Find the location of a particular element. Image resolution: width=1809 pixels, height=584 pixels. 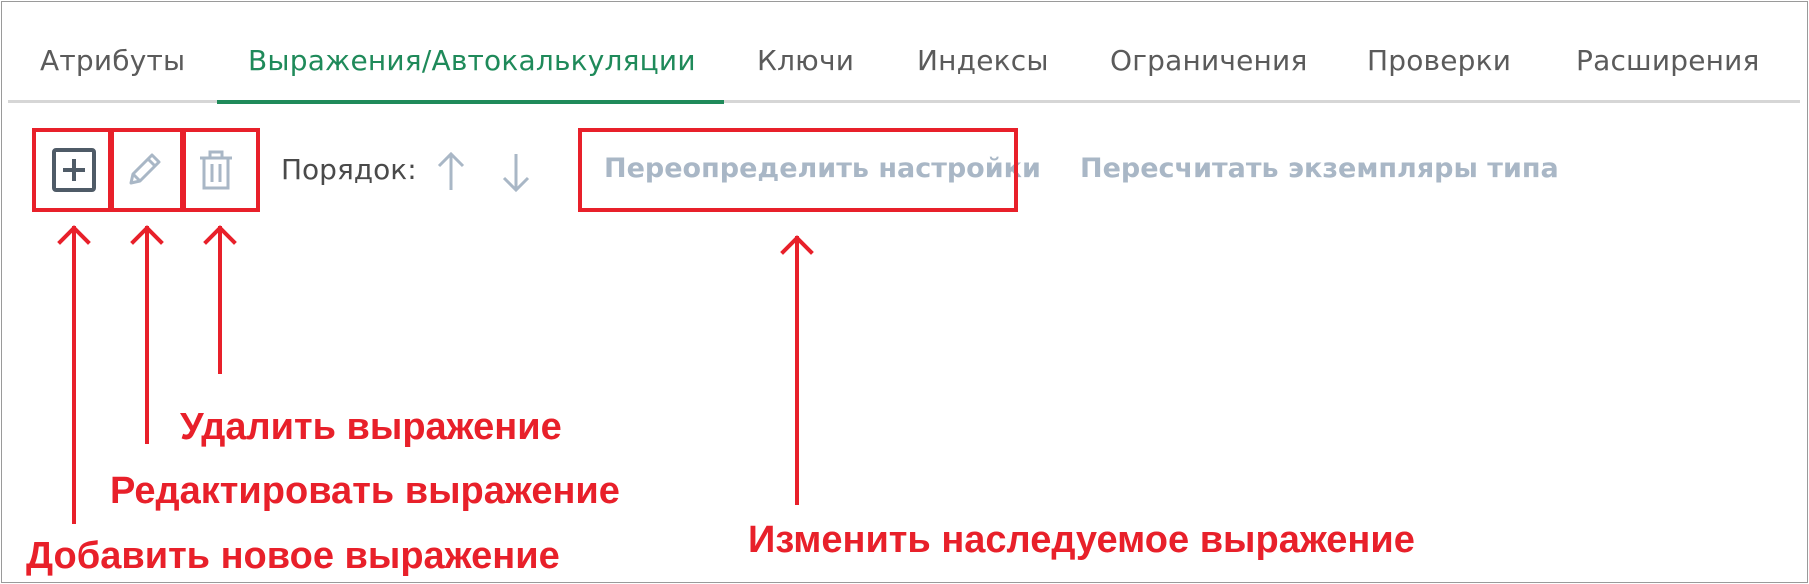

annotation-add: Добавить новое выражение is located at coordinates (293, 556).